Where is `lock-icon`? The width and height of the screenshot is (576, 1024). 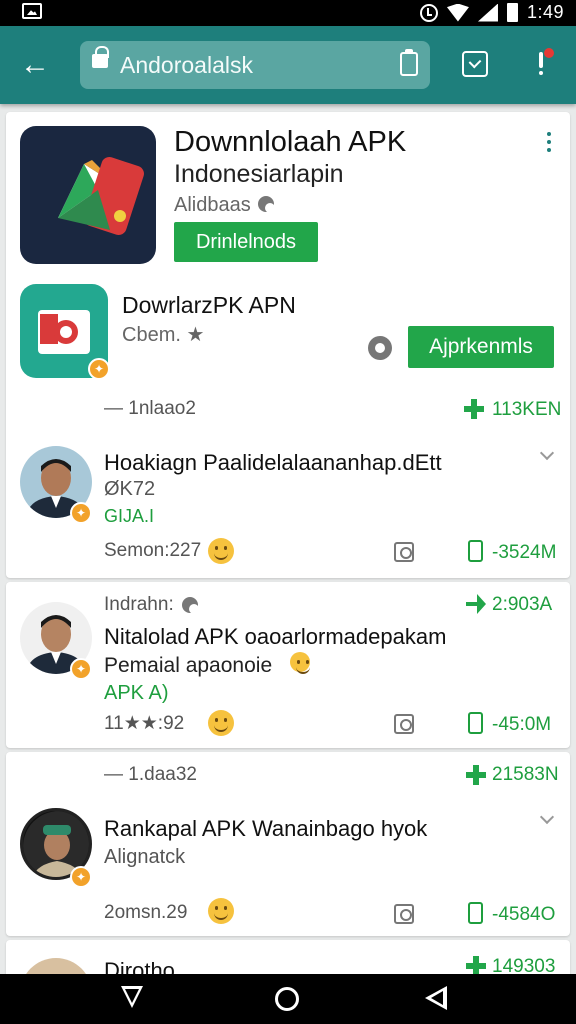 lock-icon is located at coordinates (100, 57).